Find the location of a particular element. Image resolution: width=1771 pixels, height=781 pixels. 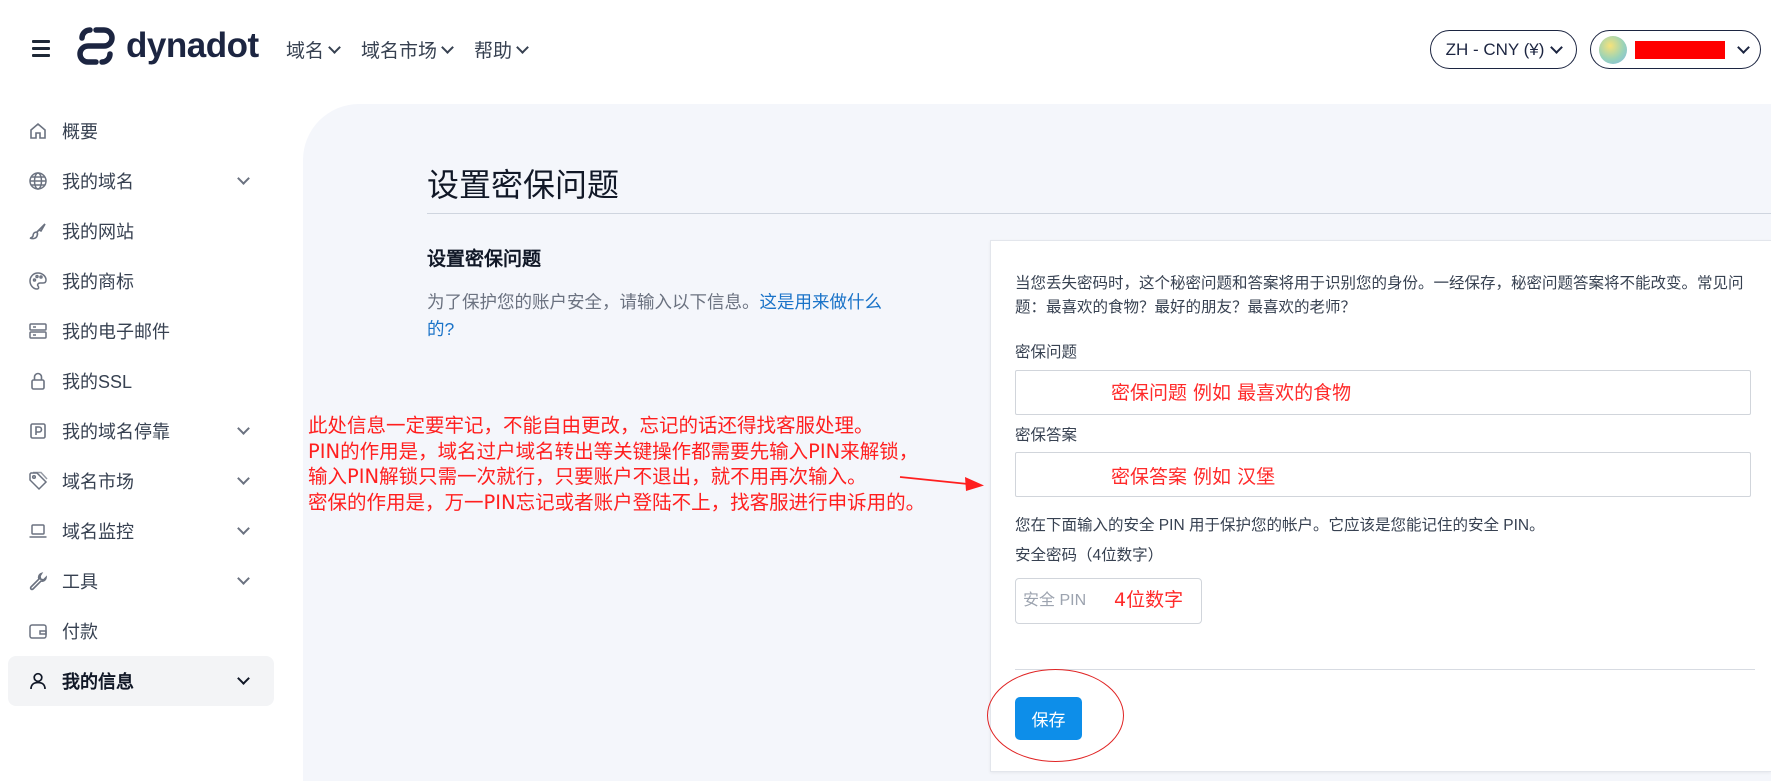

sidebar-item-my-ssl: 我的SSL is located at coordinates (141, 381).